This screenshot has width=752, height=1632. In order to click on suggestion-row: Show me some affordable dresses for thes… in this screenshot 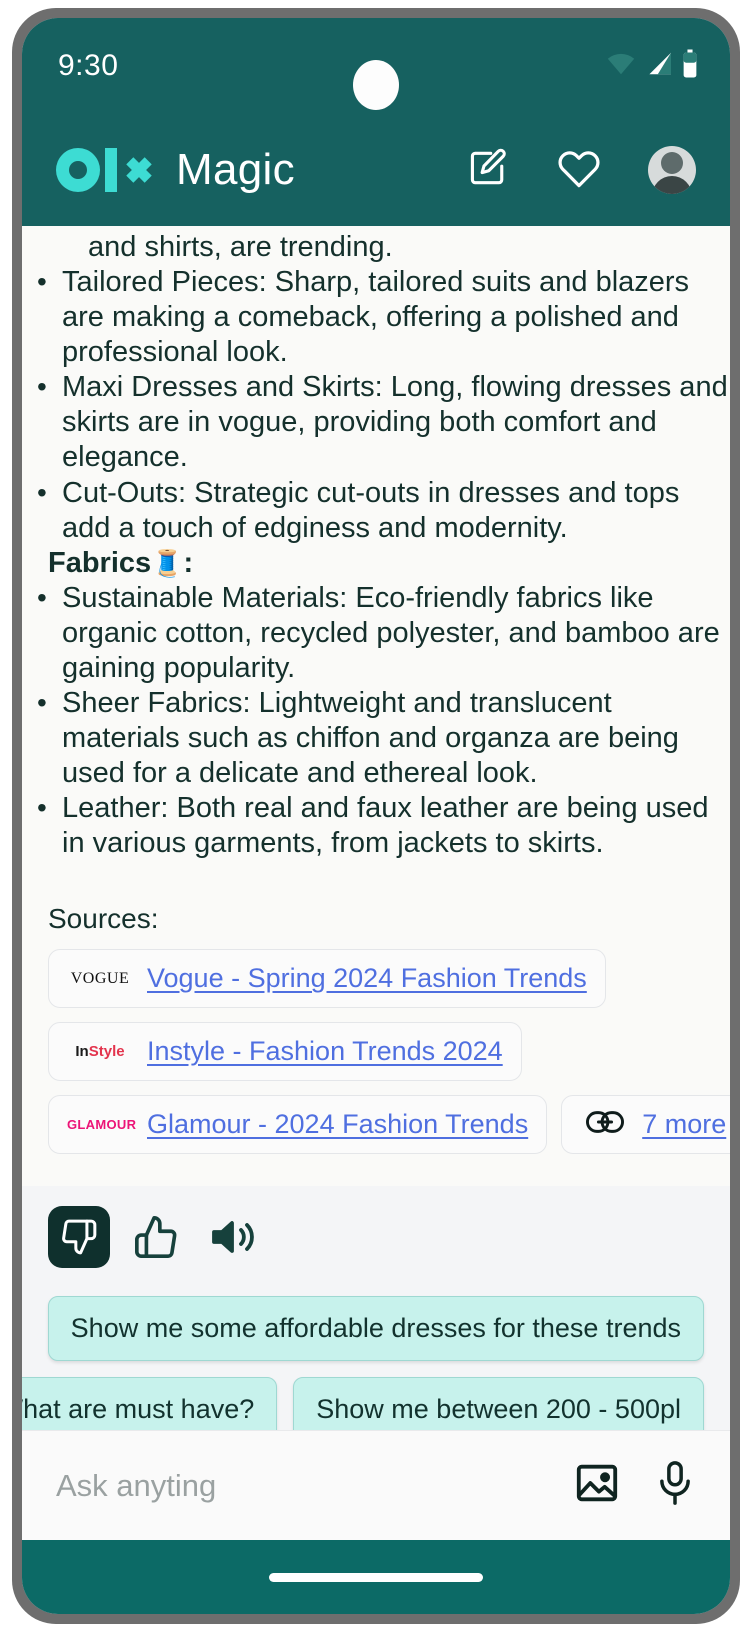, I will do `click(375, 1329)`.